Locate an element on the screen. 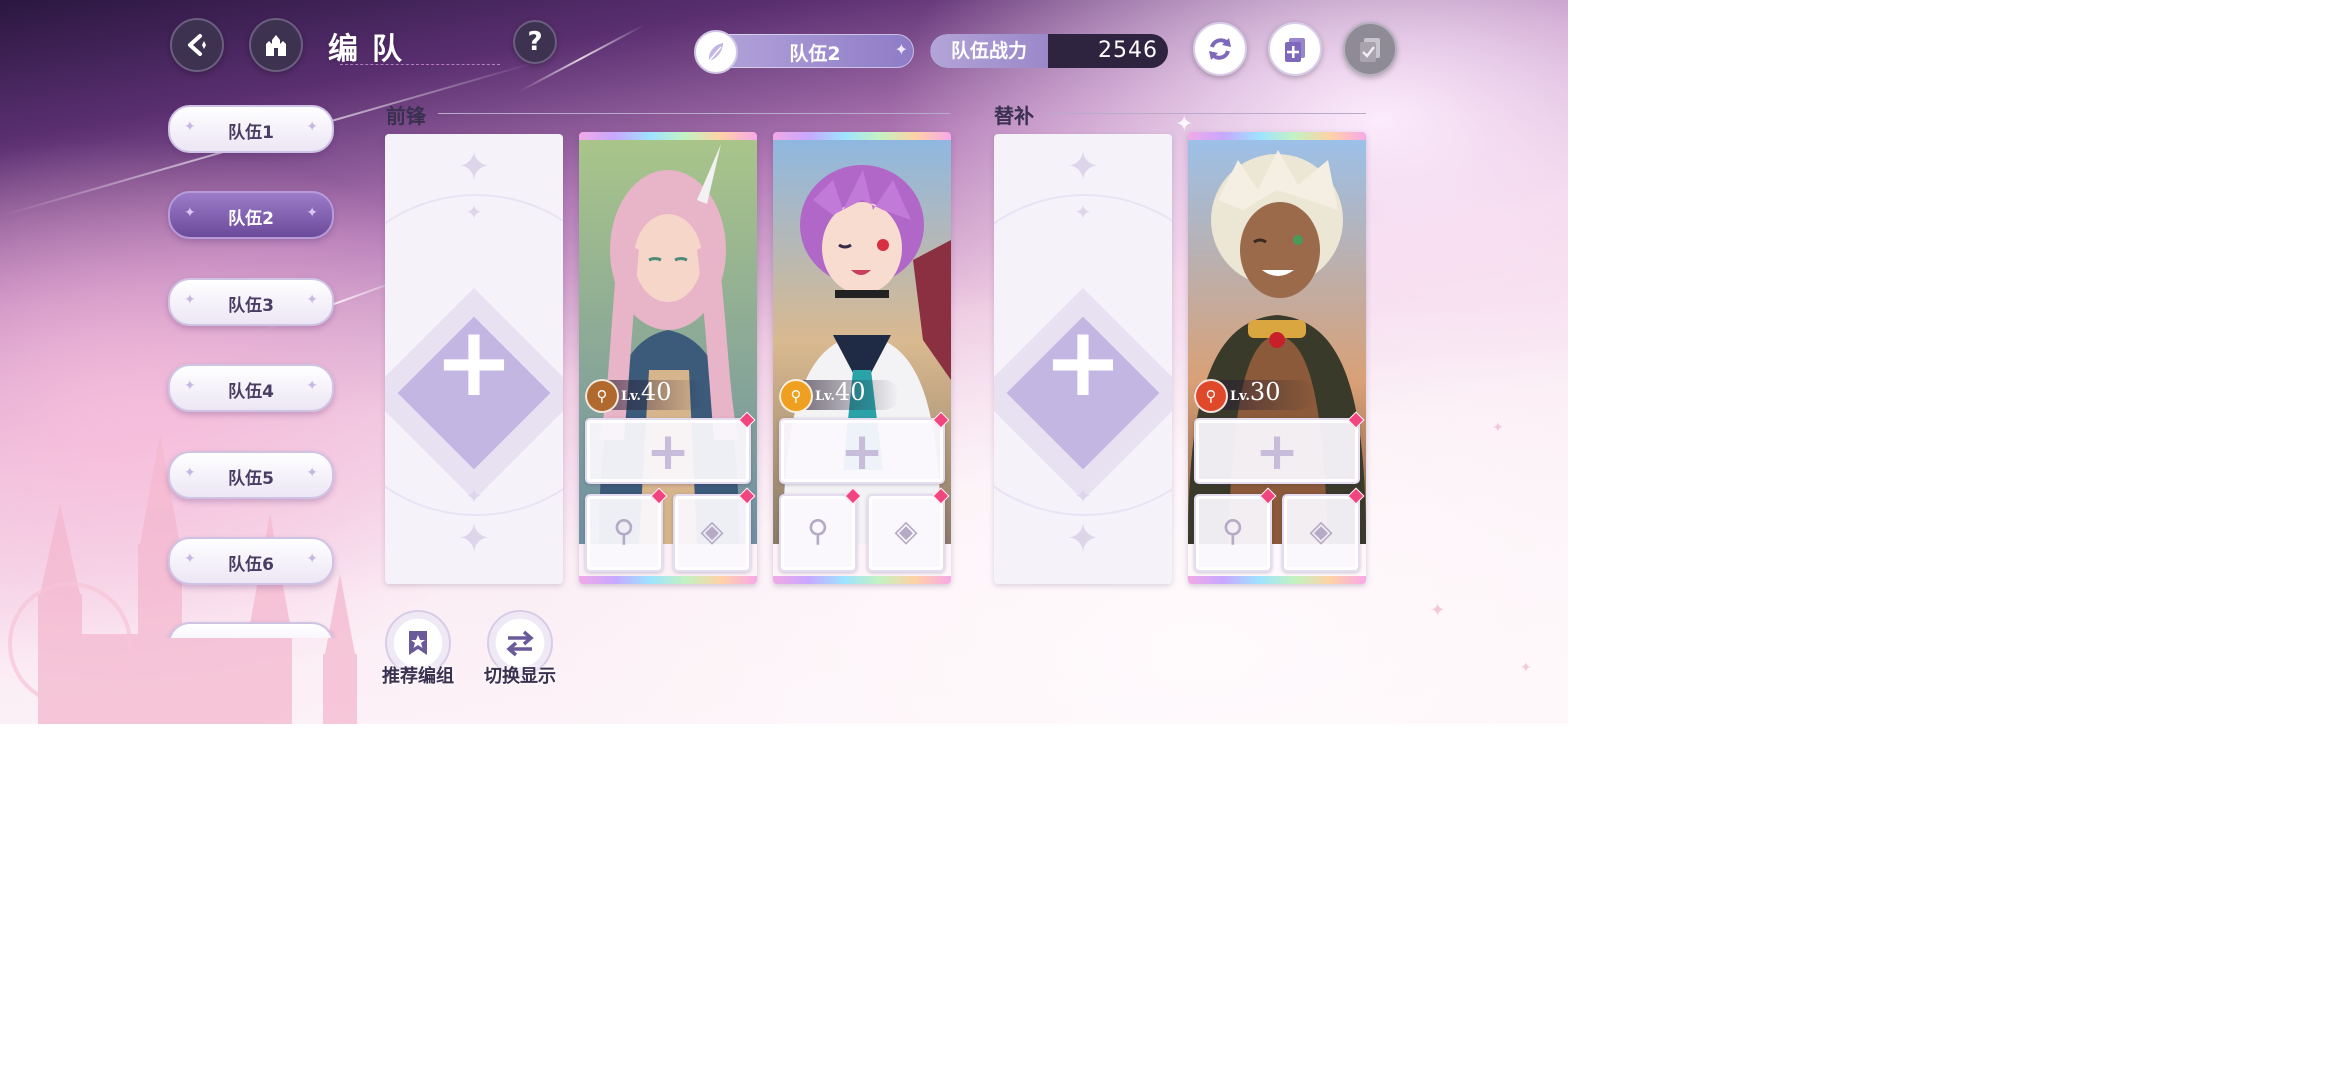 The image size is (2340, 1080). sub-section-title: 替补 is located at coordinates (1014, 116).